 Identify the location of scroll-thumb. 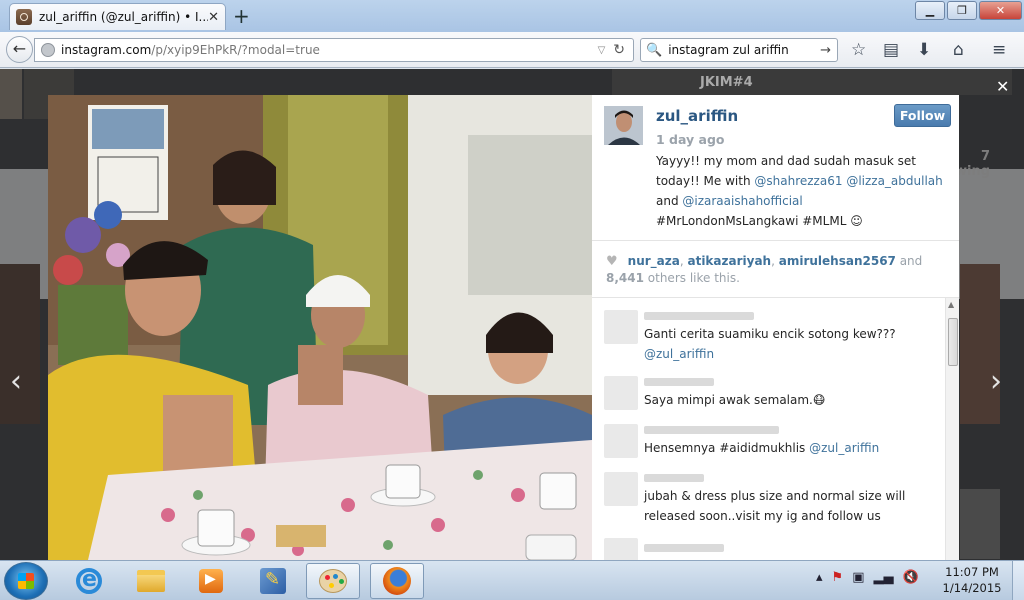
(953, 342).